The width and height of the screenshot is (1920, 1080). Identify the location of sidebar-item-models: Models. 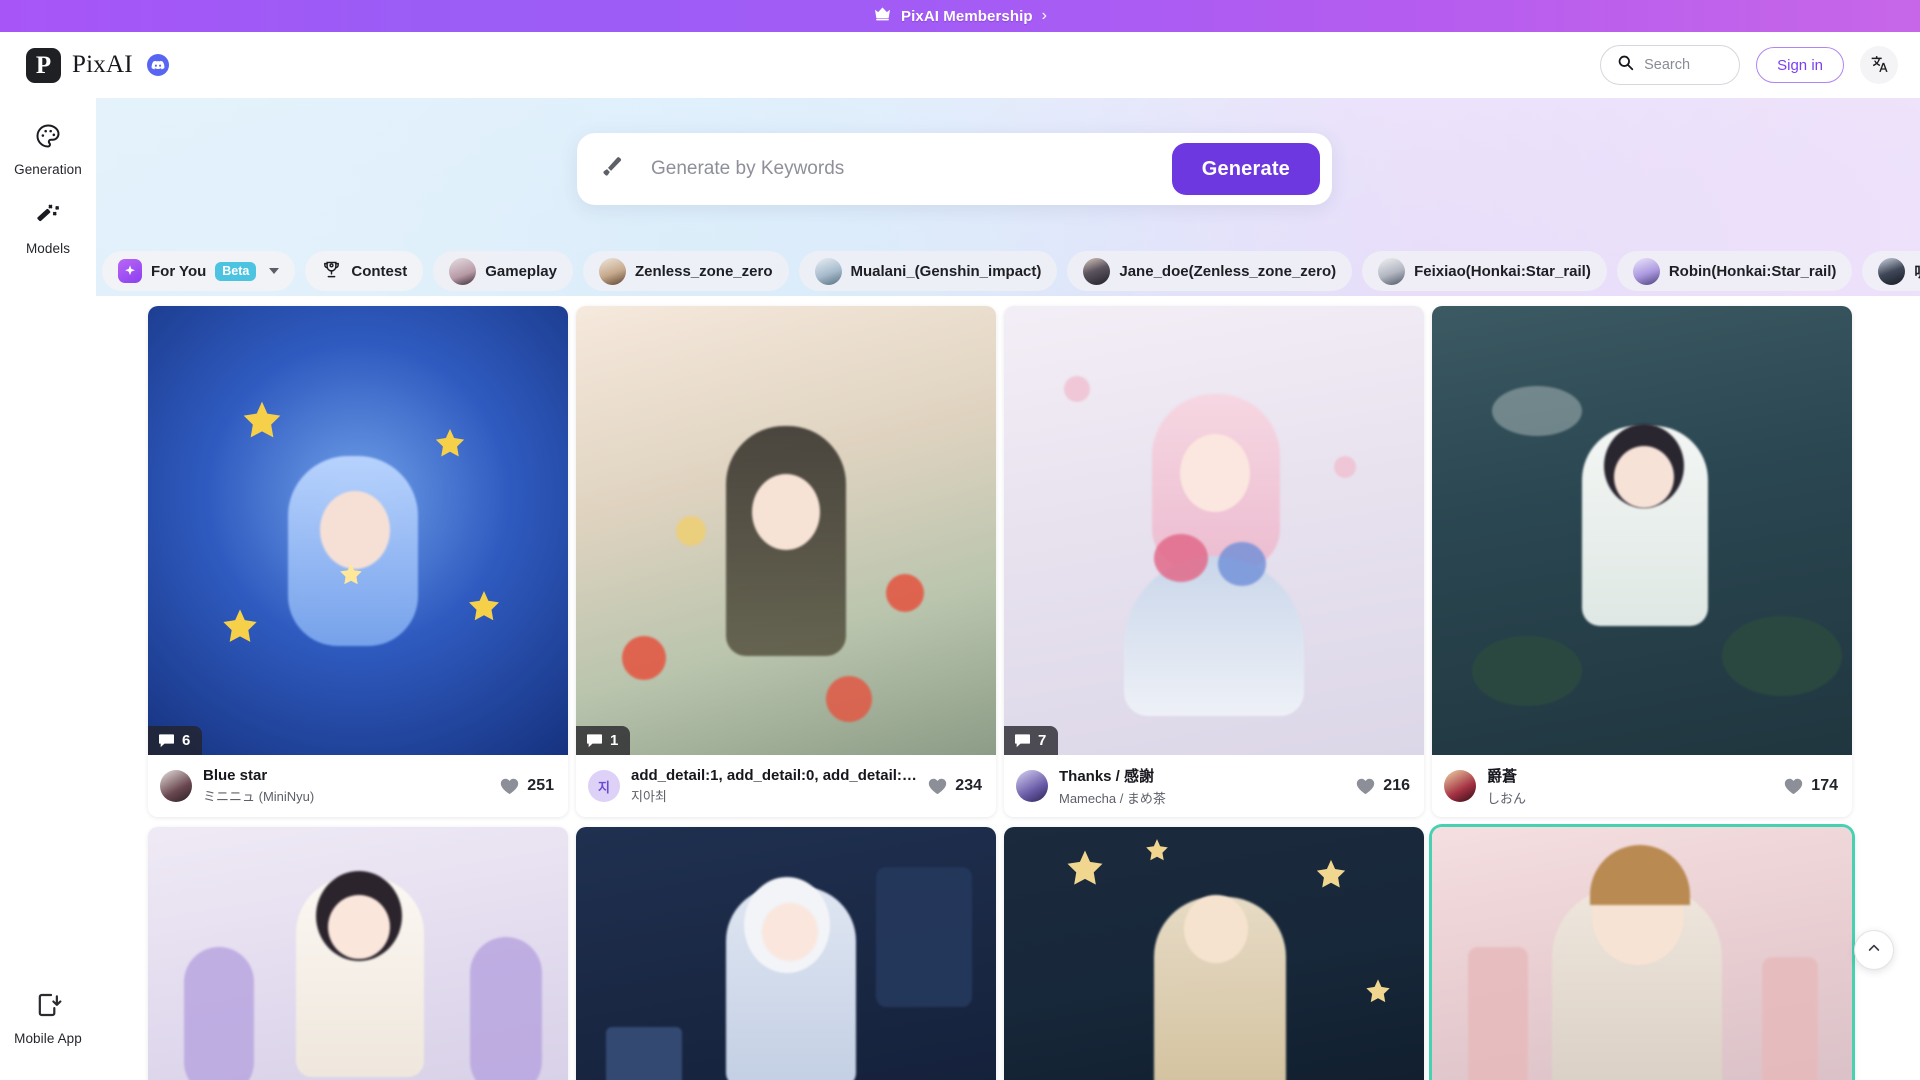
(48, 227).